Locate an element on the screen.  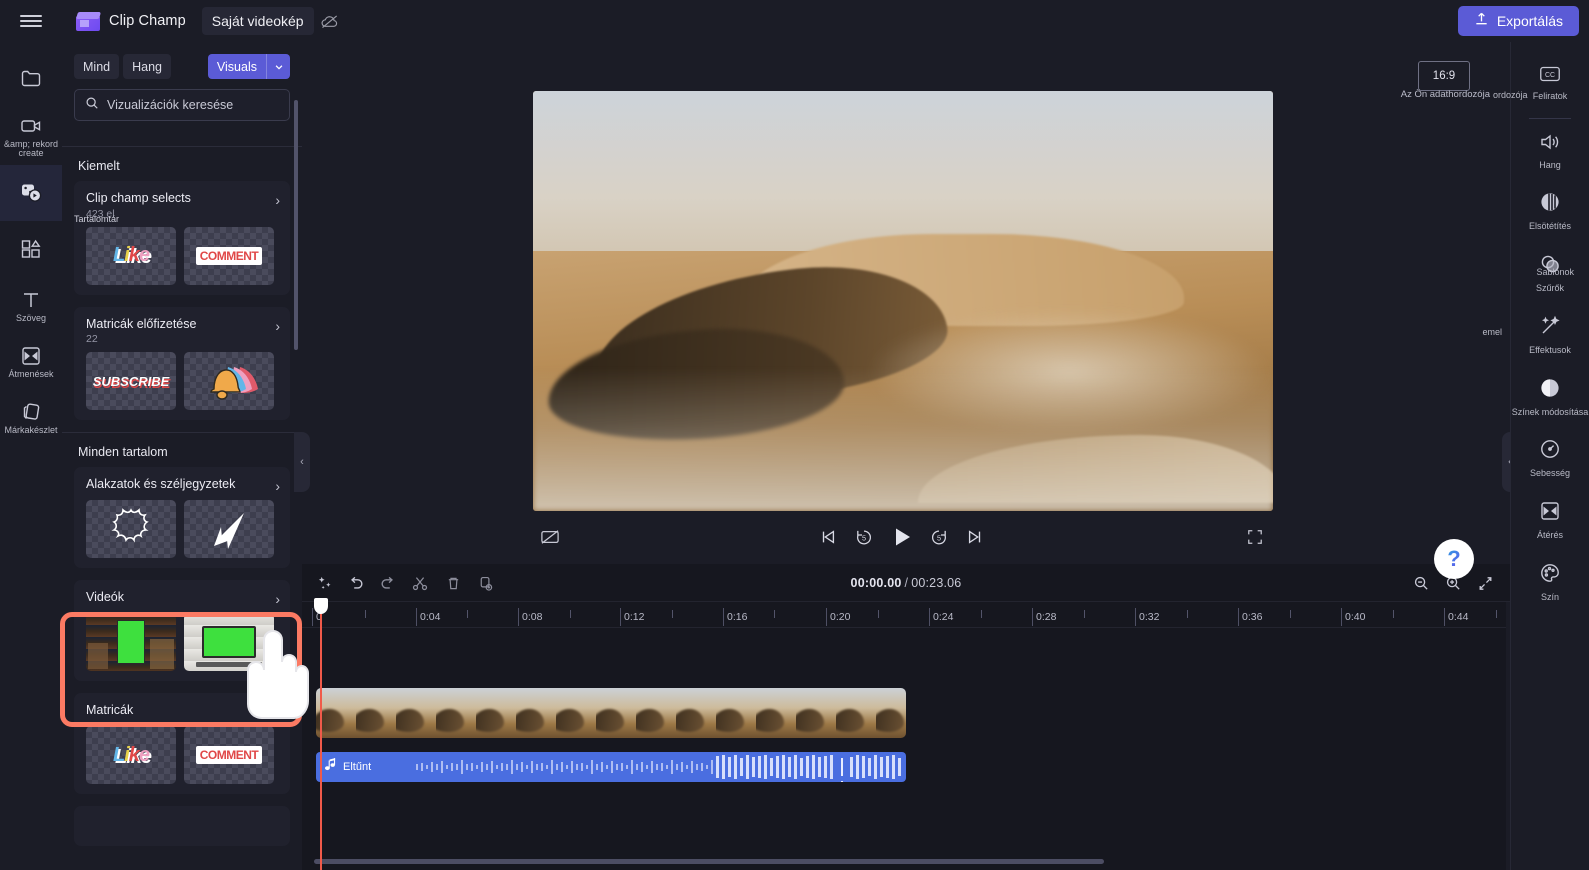
sidebar-item-text: Szöveg is located at coordinates (31, 305).